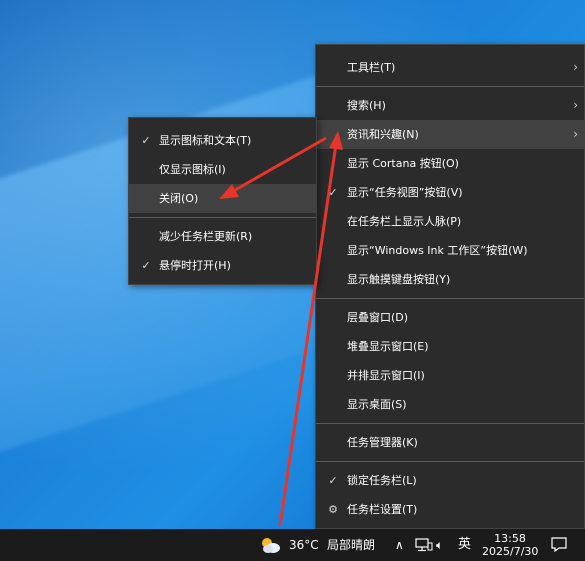 This screenshot has width=585, height=561. I want to click on annotation-arrow-to-turn-off, so click(278, 165).